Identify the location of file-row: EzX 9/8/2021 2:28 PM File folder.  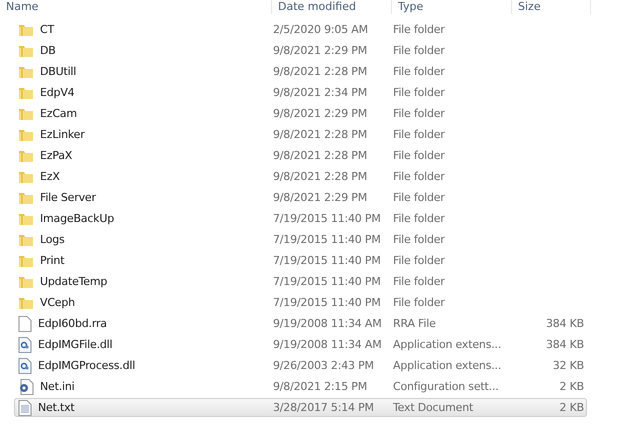
(300, 176).